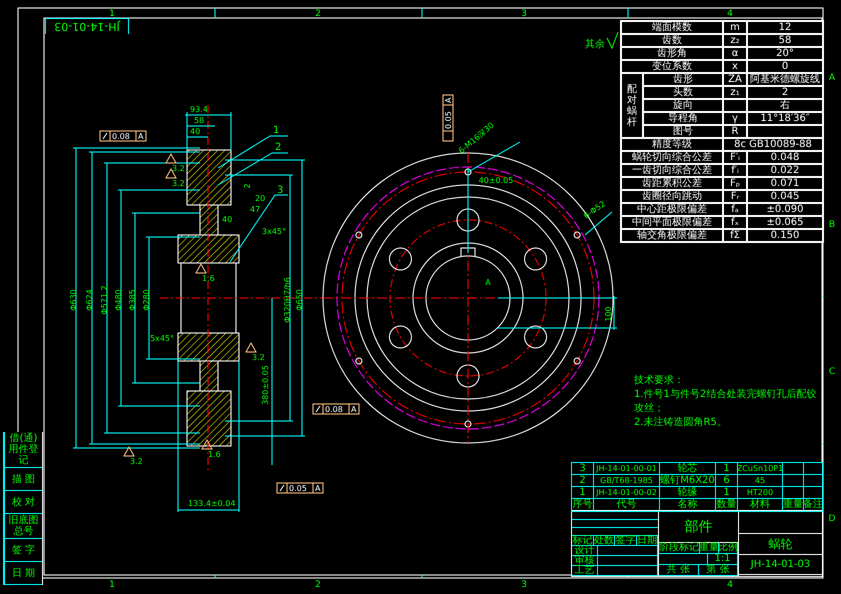 The width and height of the screenshot is (841, 594). I want to click on zone-label: C, so click(832, 372).